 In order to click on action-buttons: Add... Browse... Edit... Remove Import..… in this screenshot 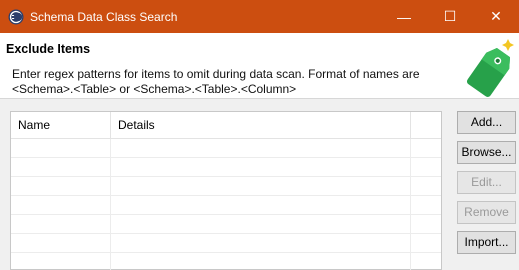, I will do `click(487, 186)`.